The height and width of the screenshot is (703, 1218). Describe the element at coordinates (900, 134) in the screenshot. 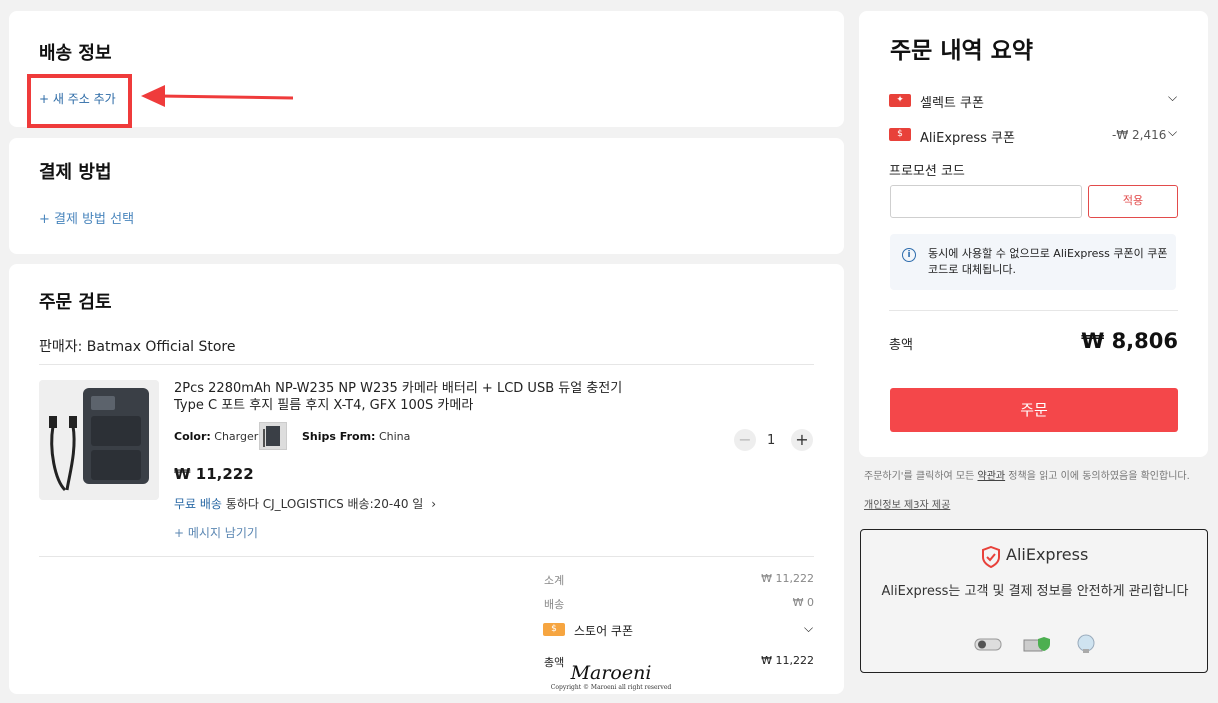

I see `aliexpress-coupon-icon: $` at that location.